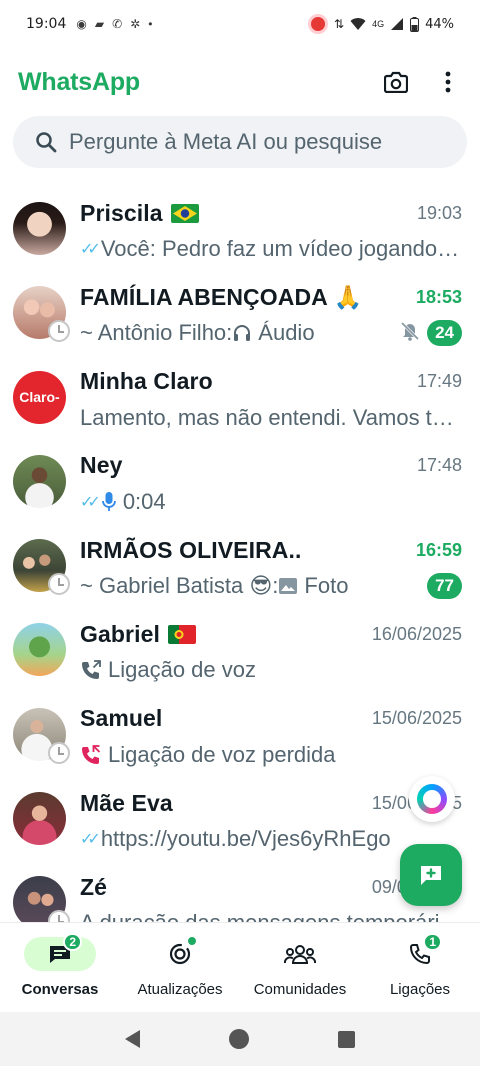 This screenshot has height=1066, width=480. I want to click on missed-call-icon, so click(91, 755).